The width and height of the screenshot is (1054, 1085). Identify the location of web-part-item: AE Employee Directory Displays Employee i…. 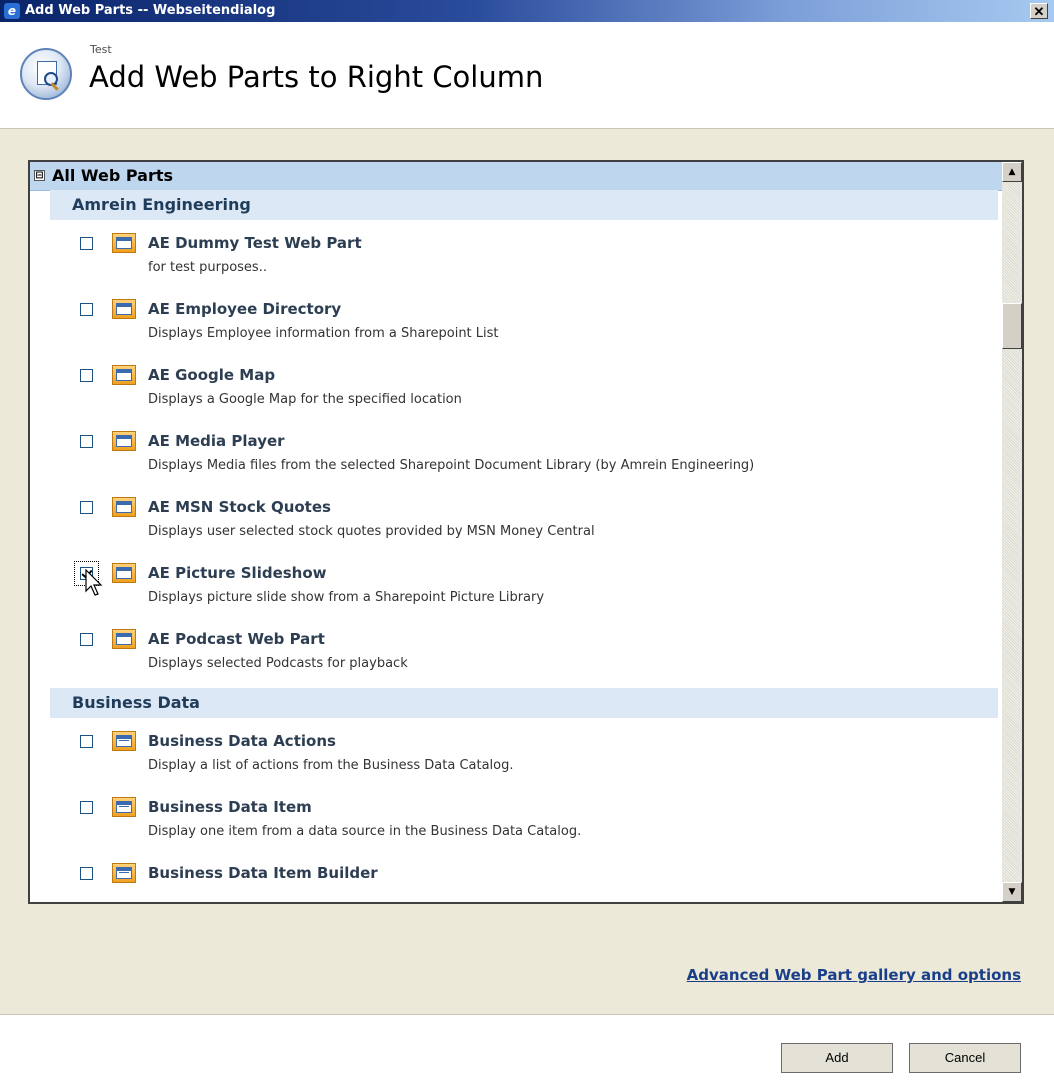
(515, 324).